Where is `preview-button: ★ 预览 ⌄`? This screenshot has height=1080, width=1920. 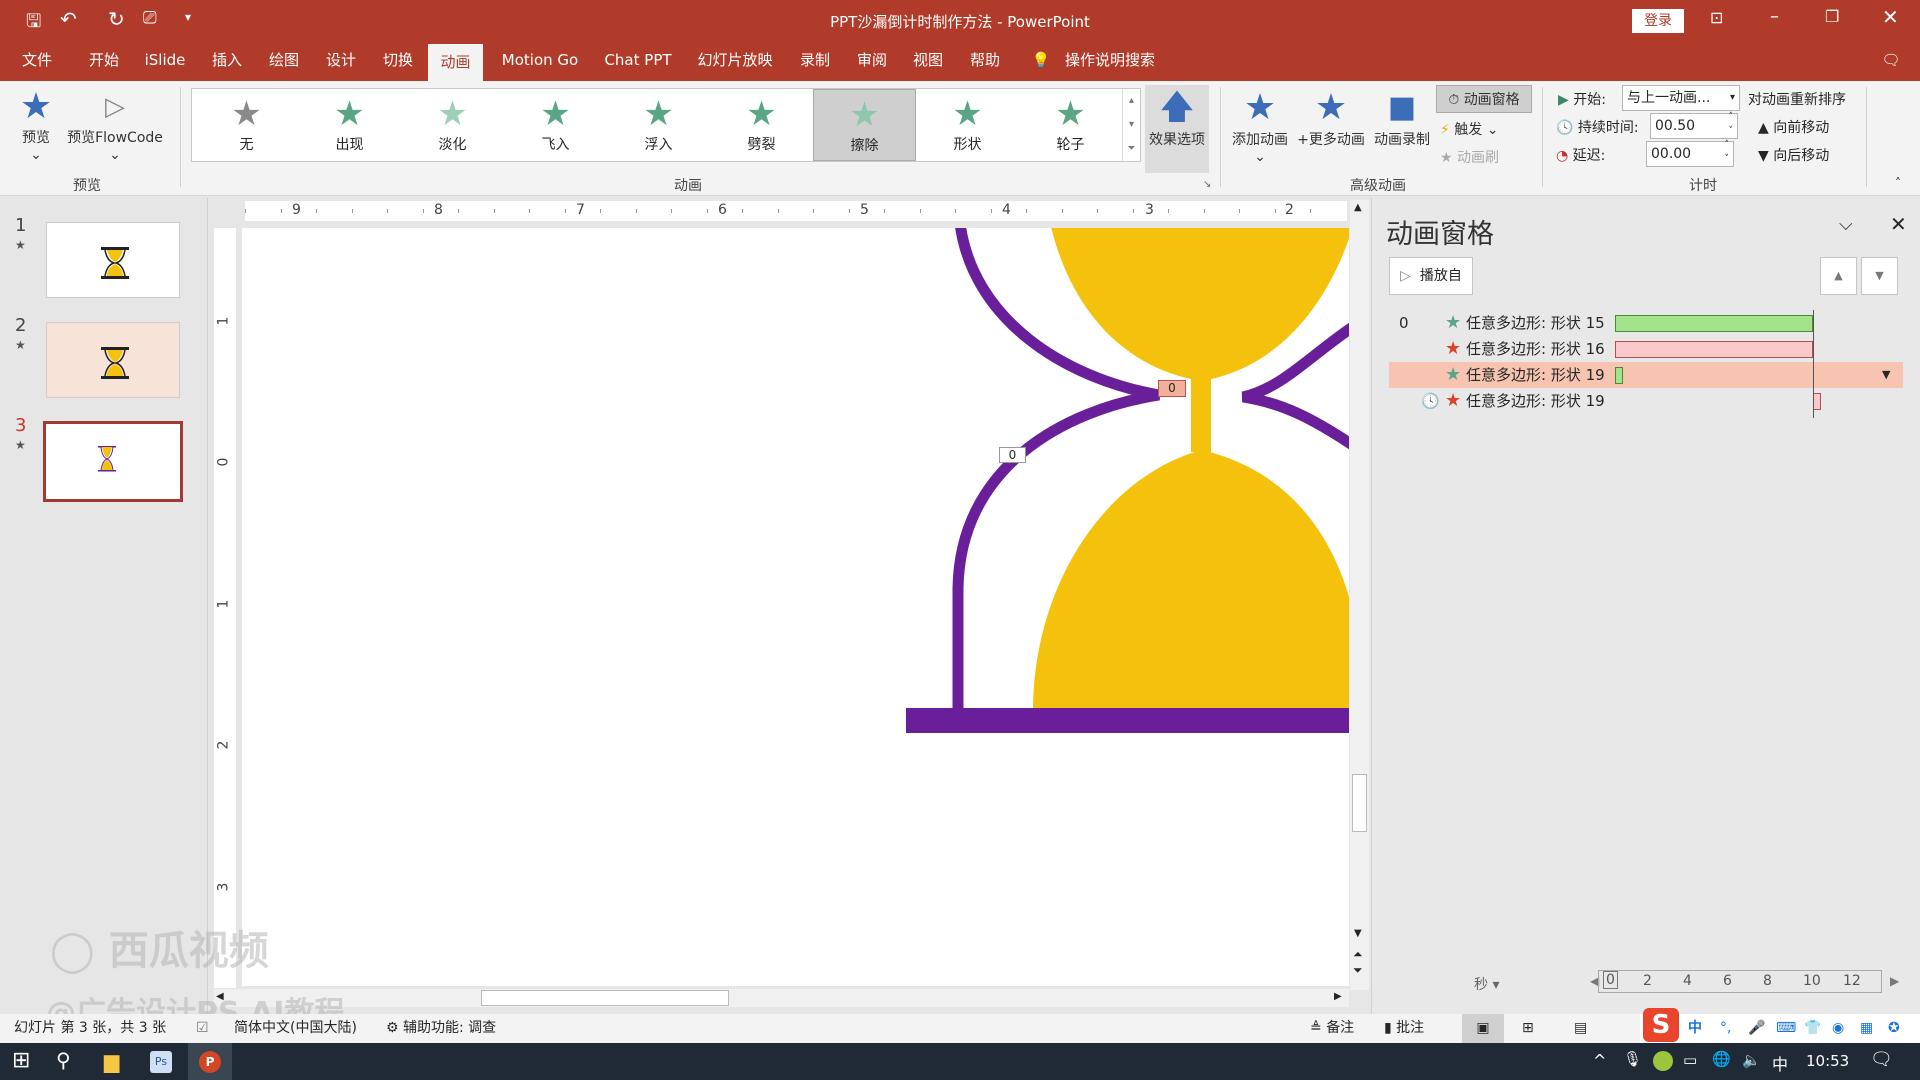
preview-button: ★ 预览 ⌄ is located at coordinates (36, 125).